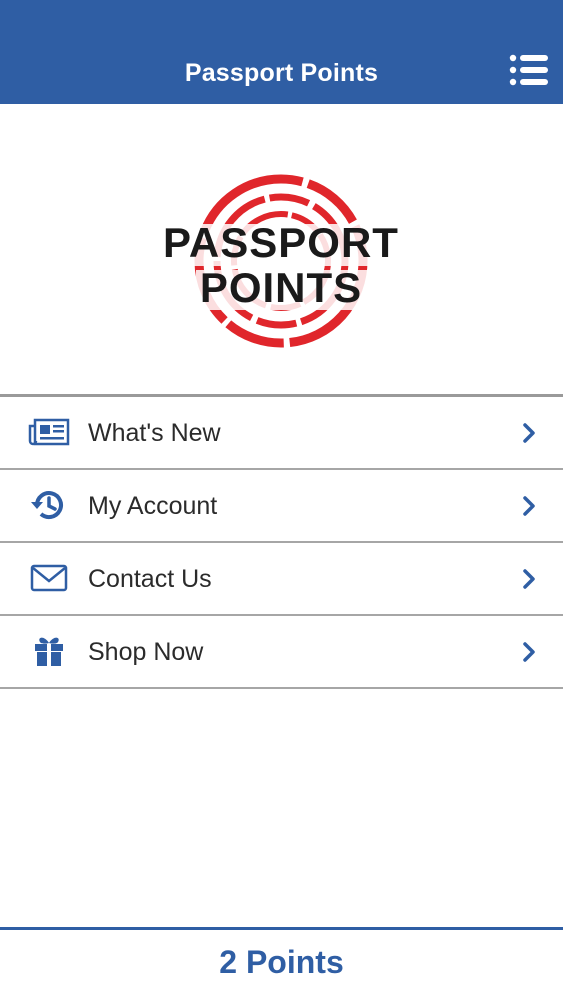  I want to click on app-header: Passport Points, so click(281, 52).